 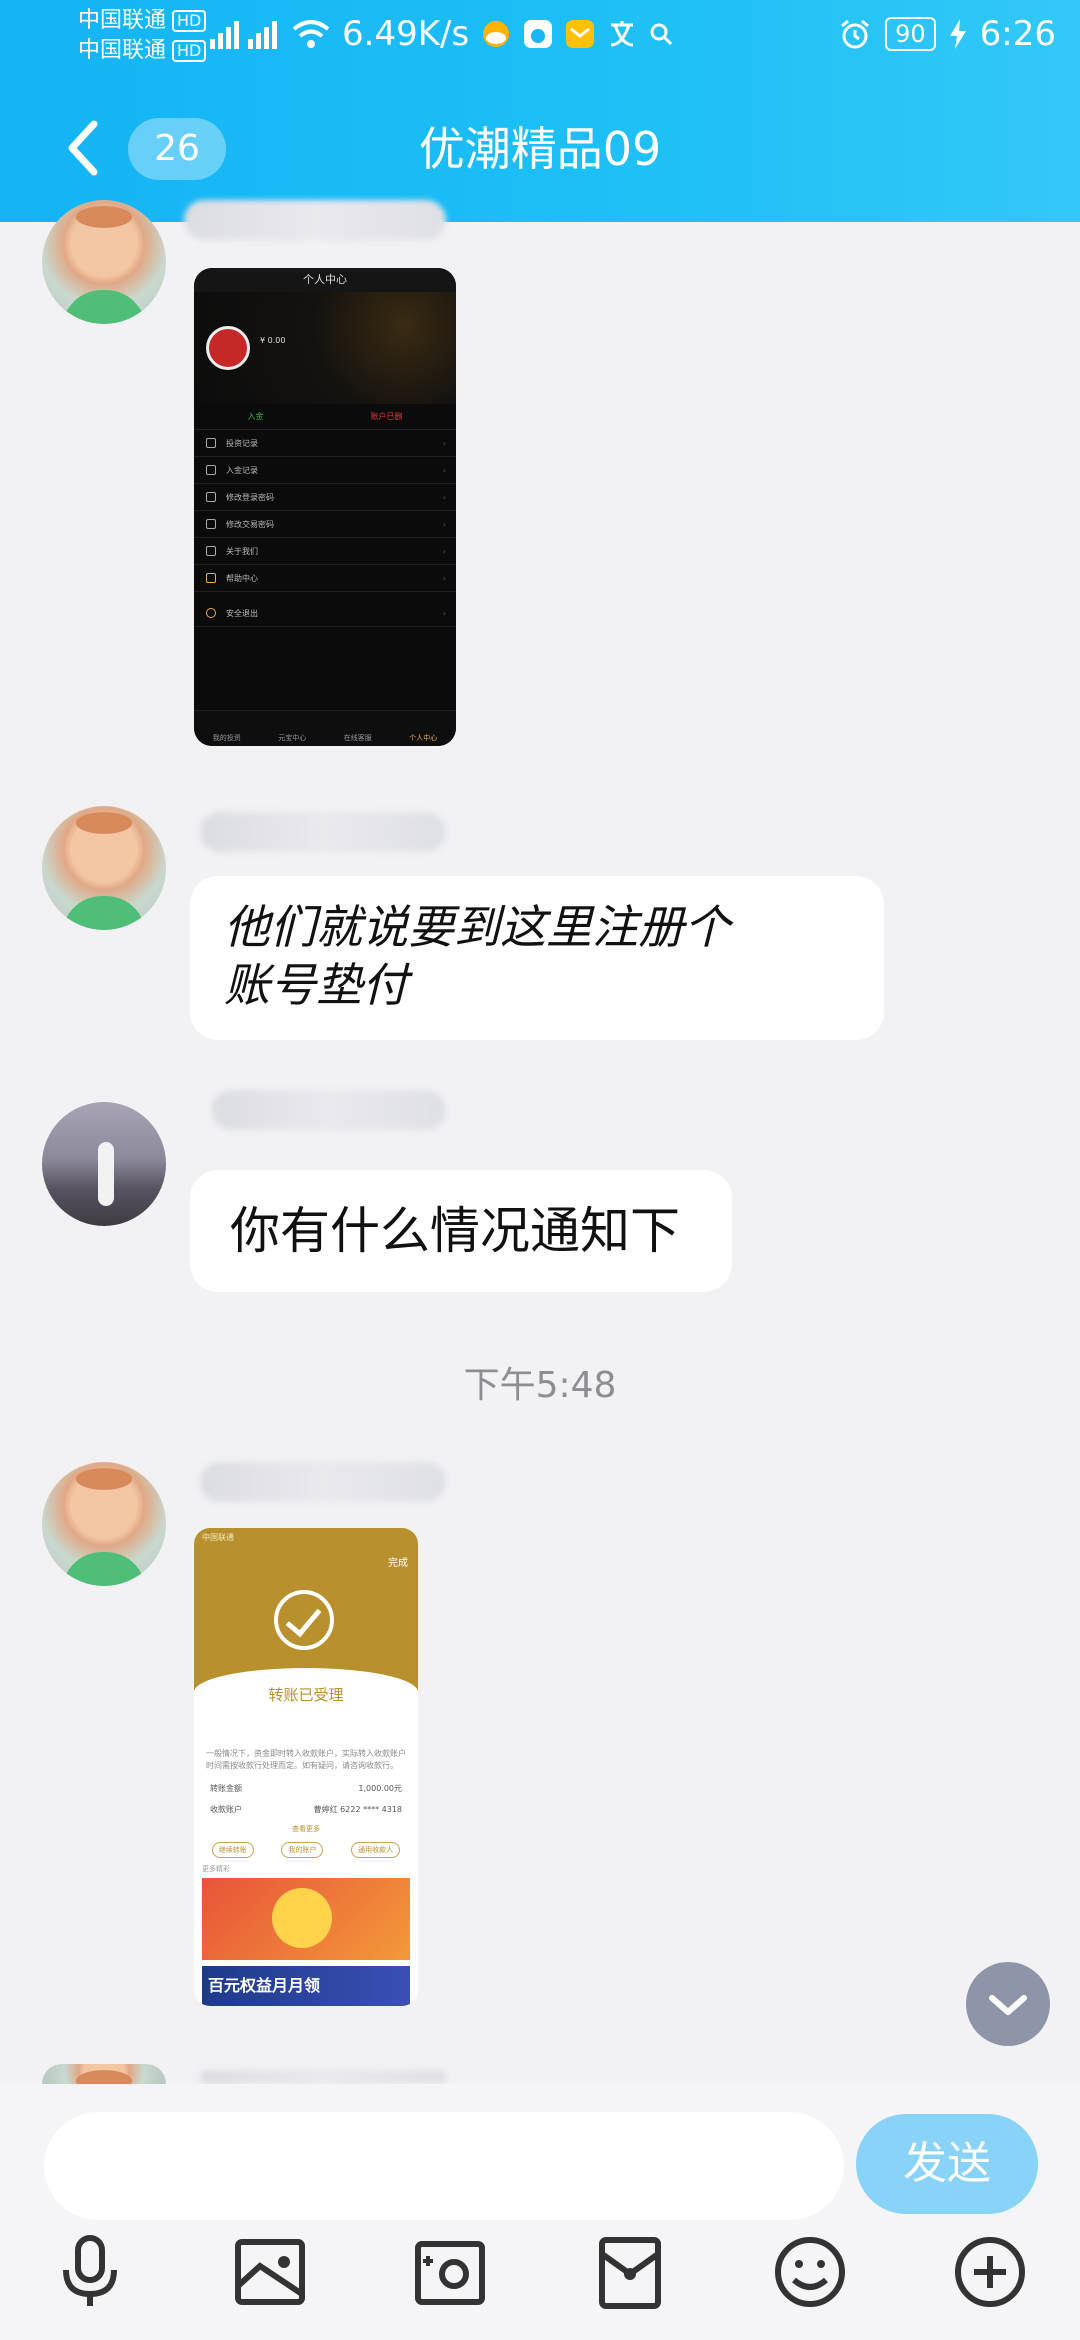 I want to click on receipt-heading: 转账已受理, so click(x=306, y=1695).